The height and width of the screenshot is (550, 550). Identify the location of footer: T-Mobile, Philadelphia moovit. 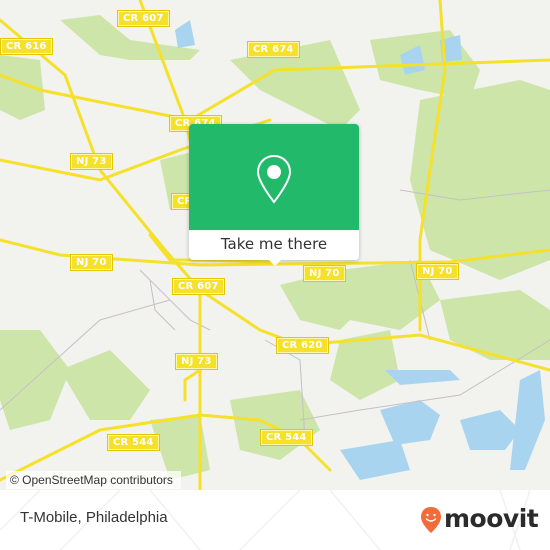
(275, 520).